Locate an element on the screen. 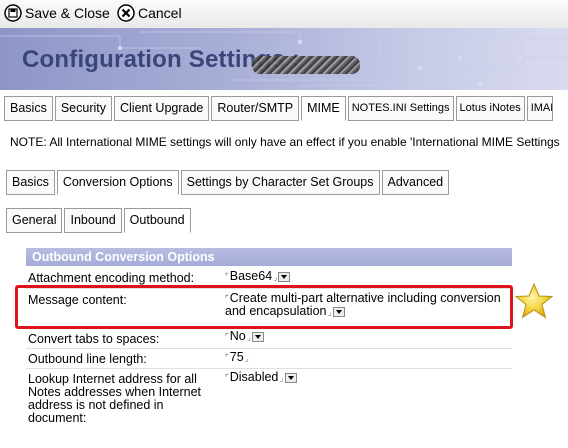 This screenshot has width=568, height=448. cancel-button: Cancel is located at coordinates (149, 13).